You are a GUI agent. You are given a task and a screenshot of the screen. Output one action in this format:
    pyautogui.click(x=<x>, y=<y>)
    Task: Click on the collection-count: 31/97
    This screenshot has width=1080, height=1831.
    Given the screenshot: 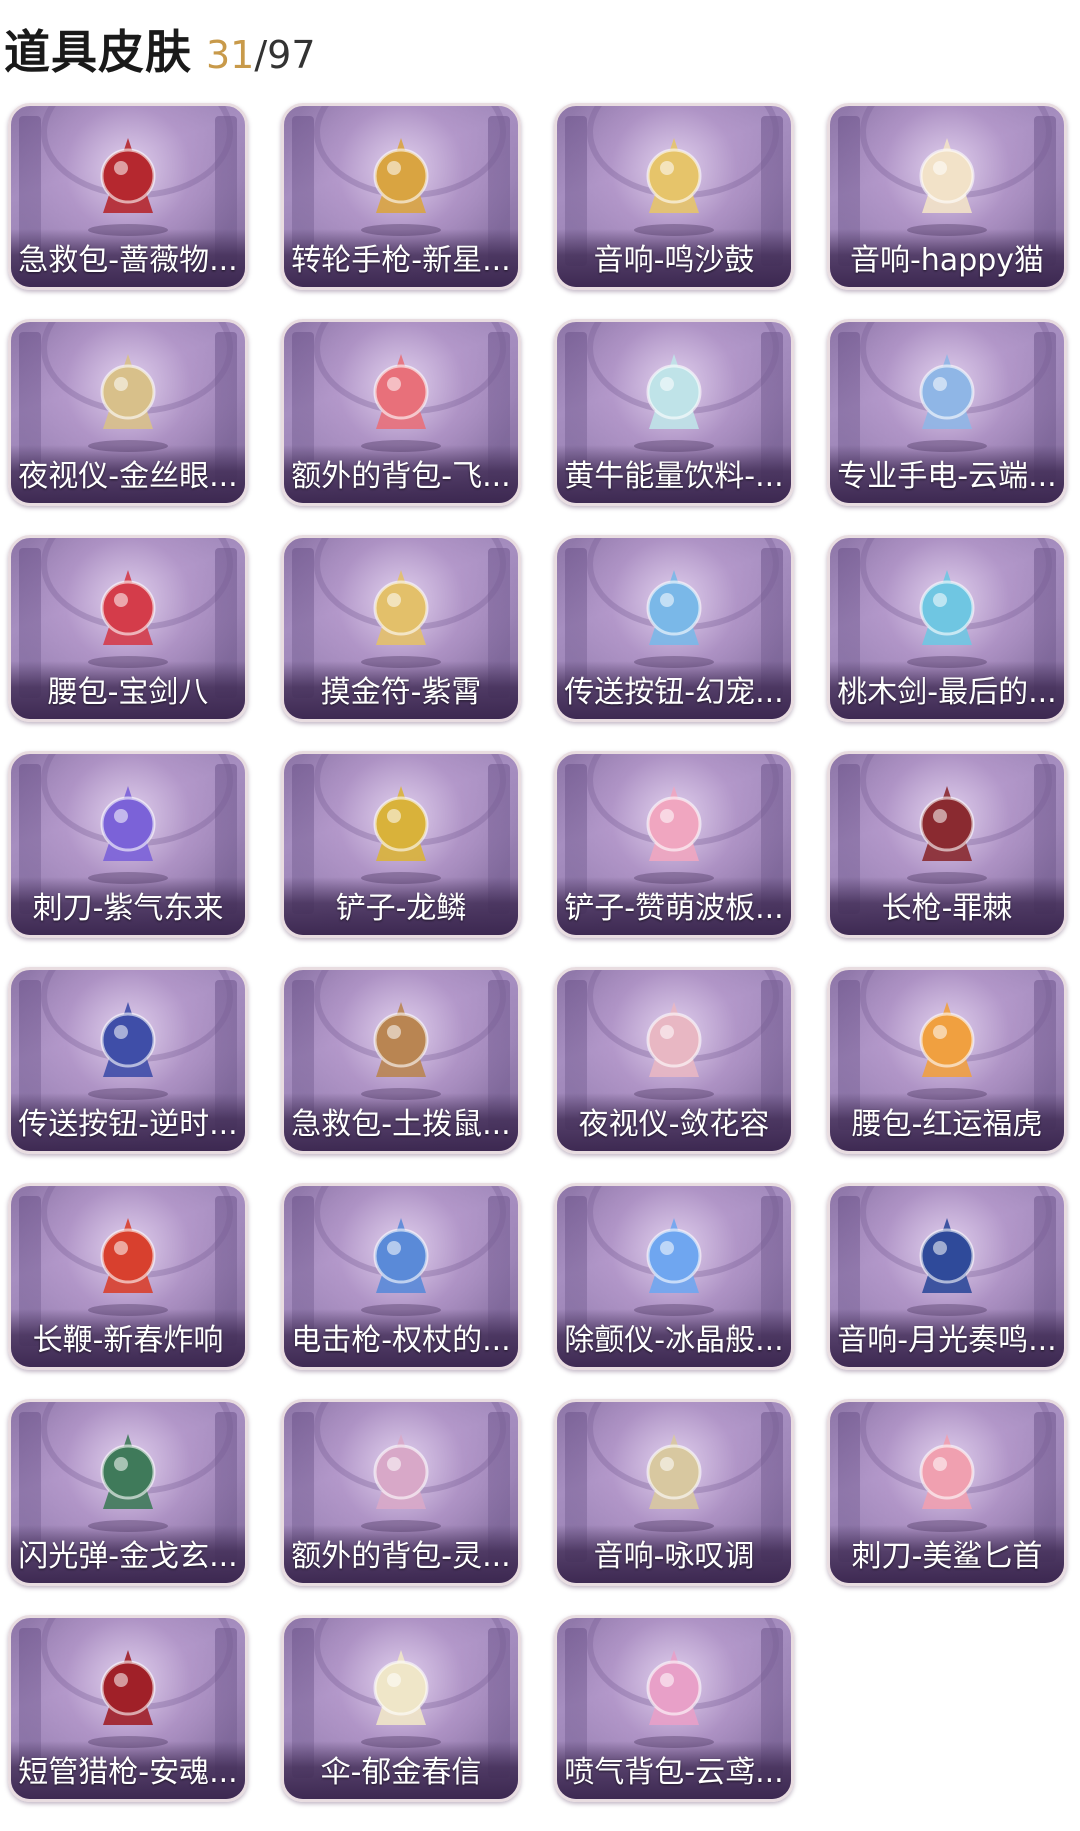 What is the action you would take?
    pyautogui.click(x=261, y=55)
    